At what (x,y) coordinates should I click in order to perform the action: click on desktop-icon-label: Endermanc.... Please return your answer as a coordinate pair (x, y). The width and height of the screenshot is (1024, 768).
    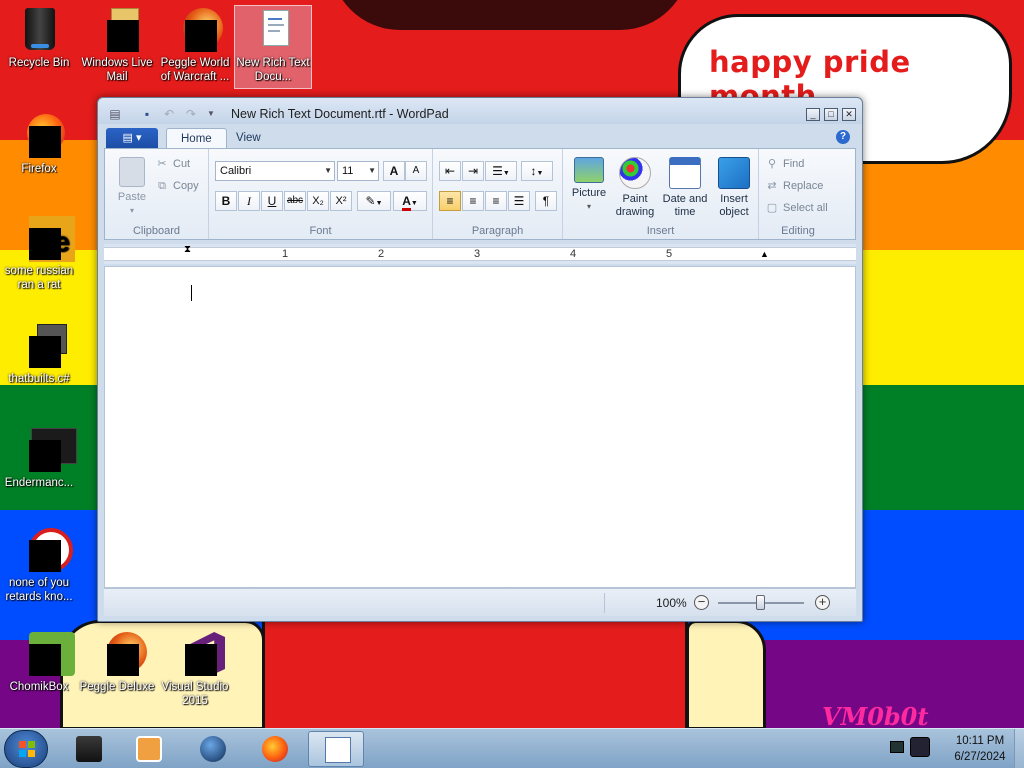
    Looking at the image, I should click on (39, 483).